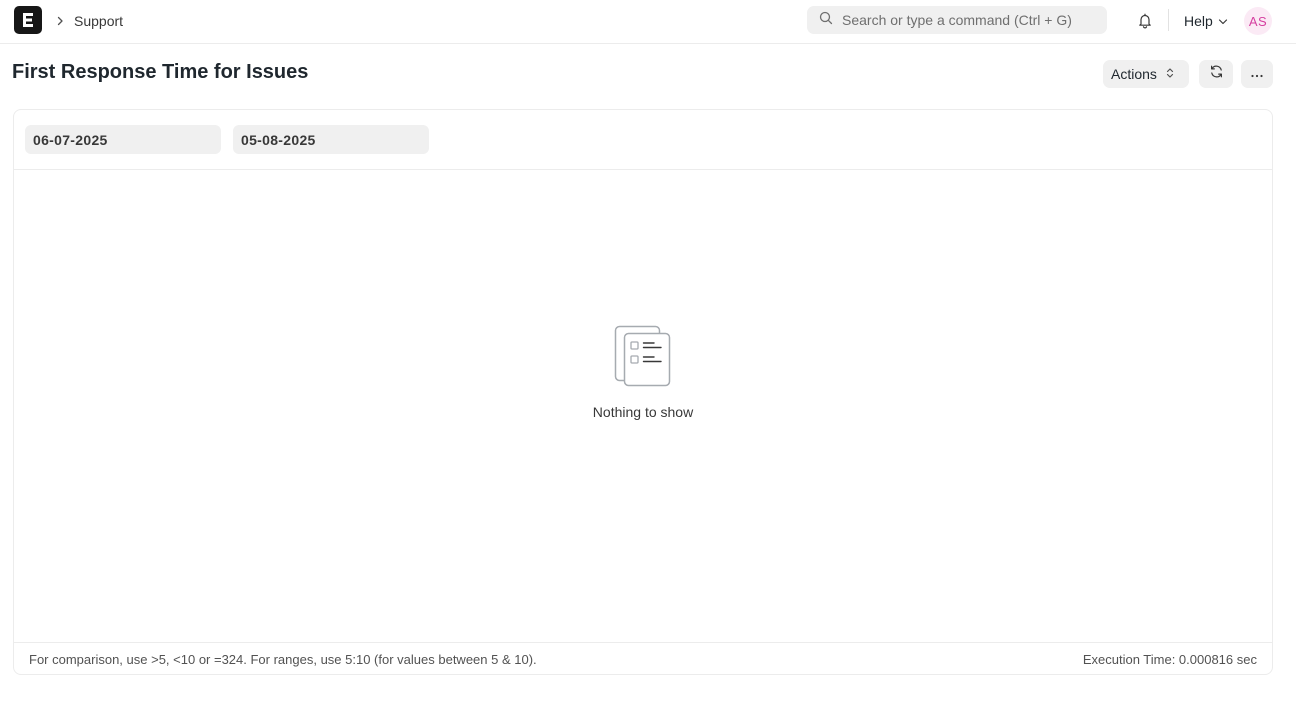  I want to click on to-date-field, so click(331, 139).